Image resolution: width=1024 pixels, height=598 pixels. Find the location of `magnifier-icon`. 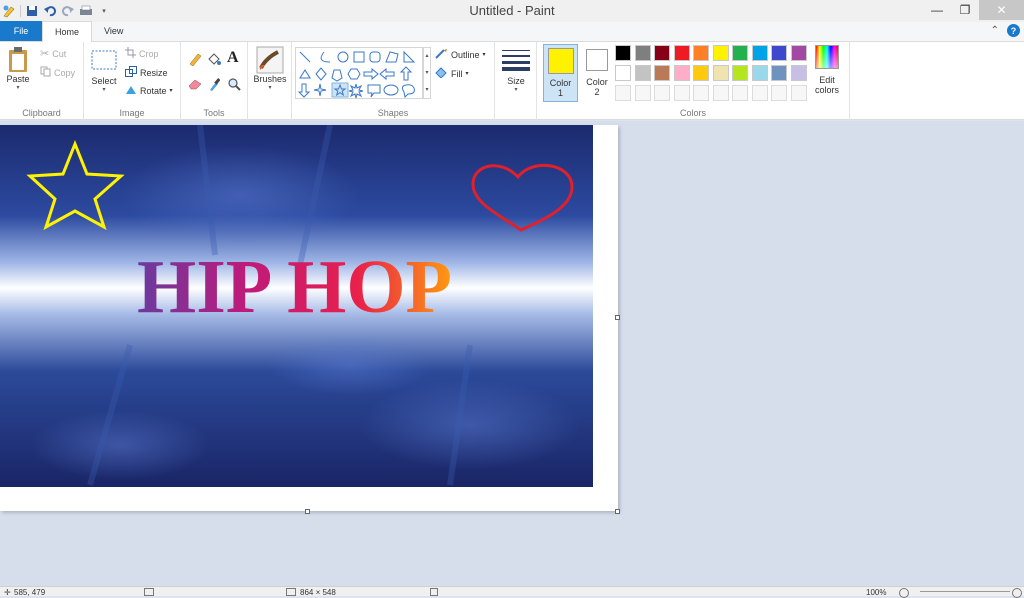

magnifier-icon is located at coordinates (234, 85).